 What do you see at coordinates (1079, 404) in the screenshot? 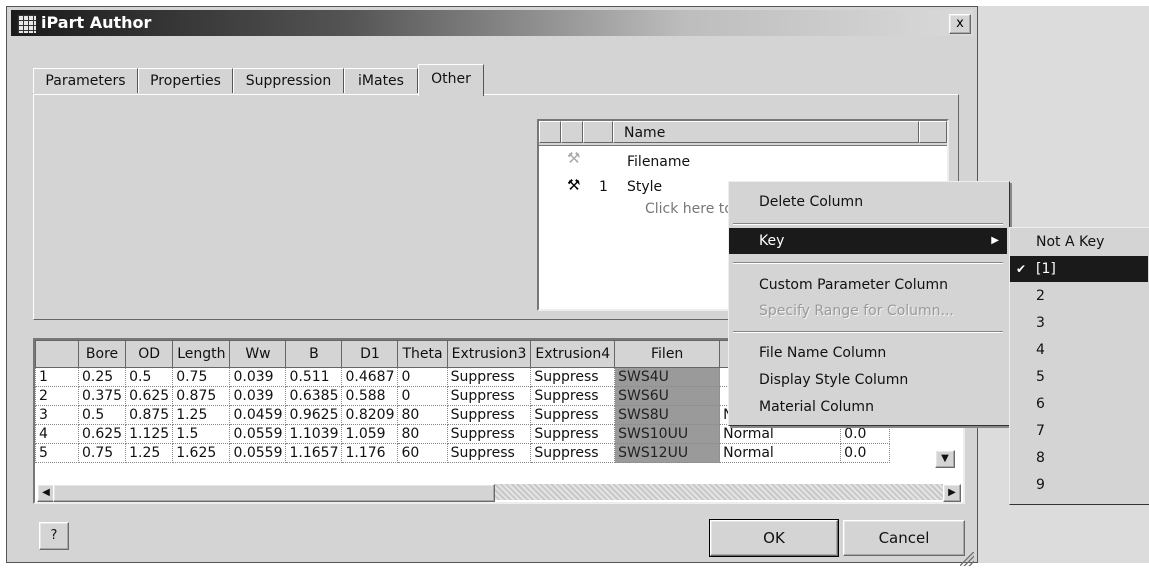
I see `submenu-item-key: 6` at bounding box center [1079, 404].